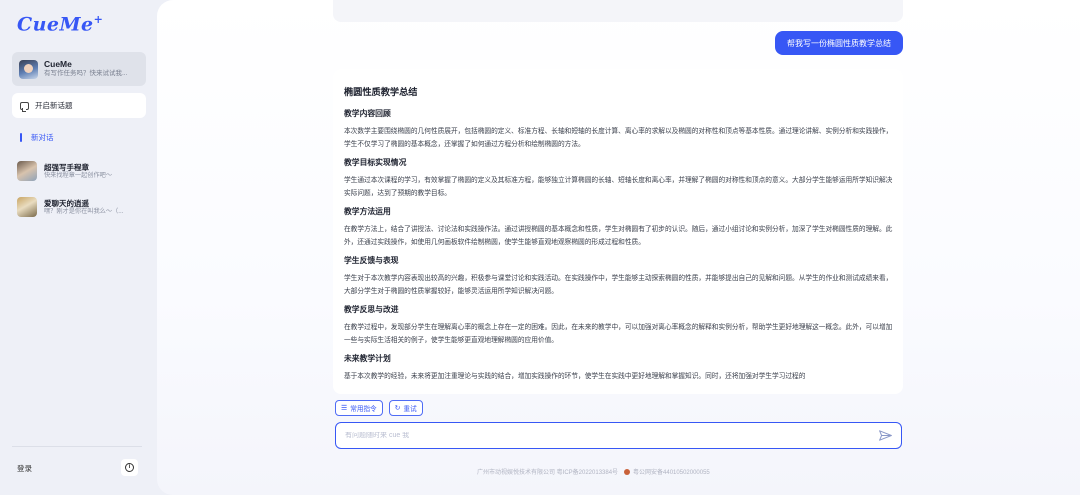  Describe the element at coordinates (79, 105) in the screenshot. I see `new-topic-button: 开启新话题` at that location.